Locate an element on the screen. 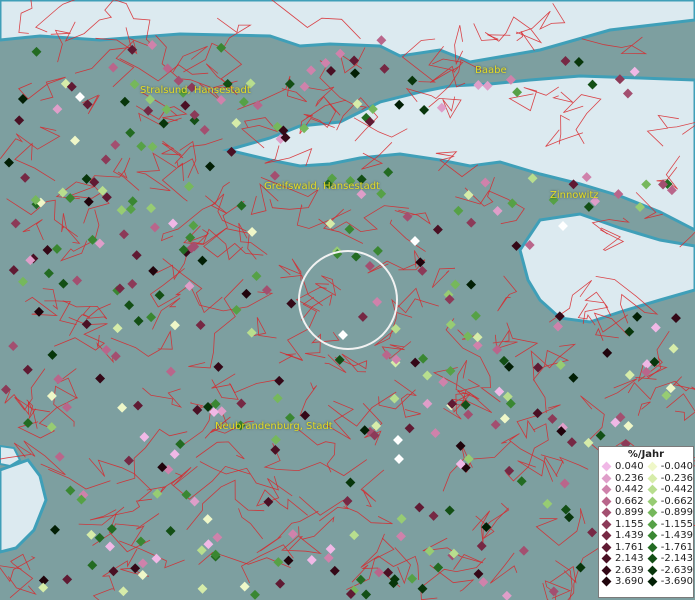  legend-label: -3.690 is located at coordinates (676, 581).